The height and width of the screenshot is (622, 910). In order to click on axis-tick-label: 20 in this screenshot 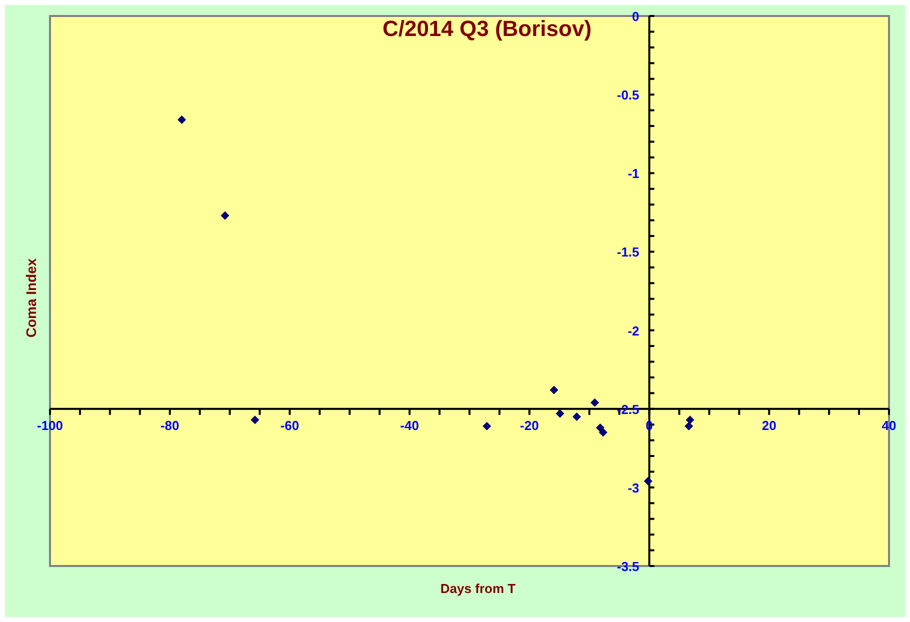, I will do `click(769, 425)`.